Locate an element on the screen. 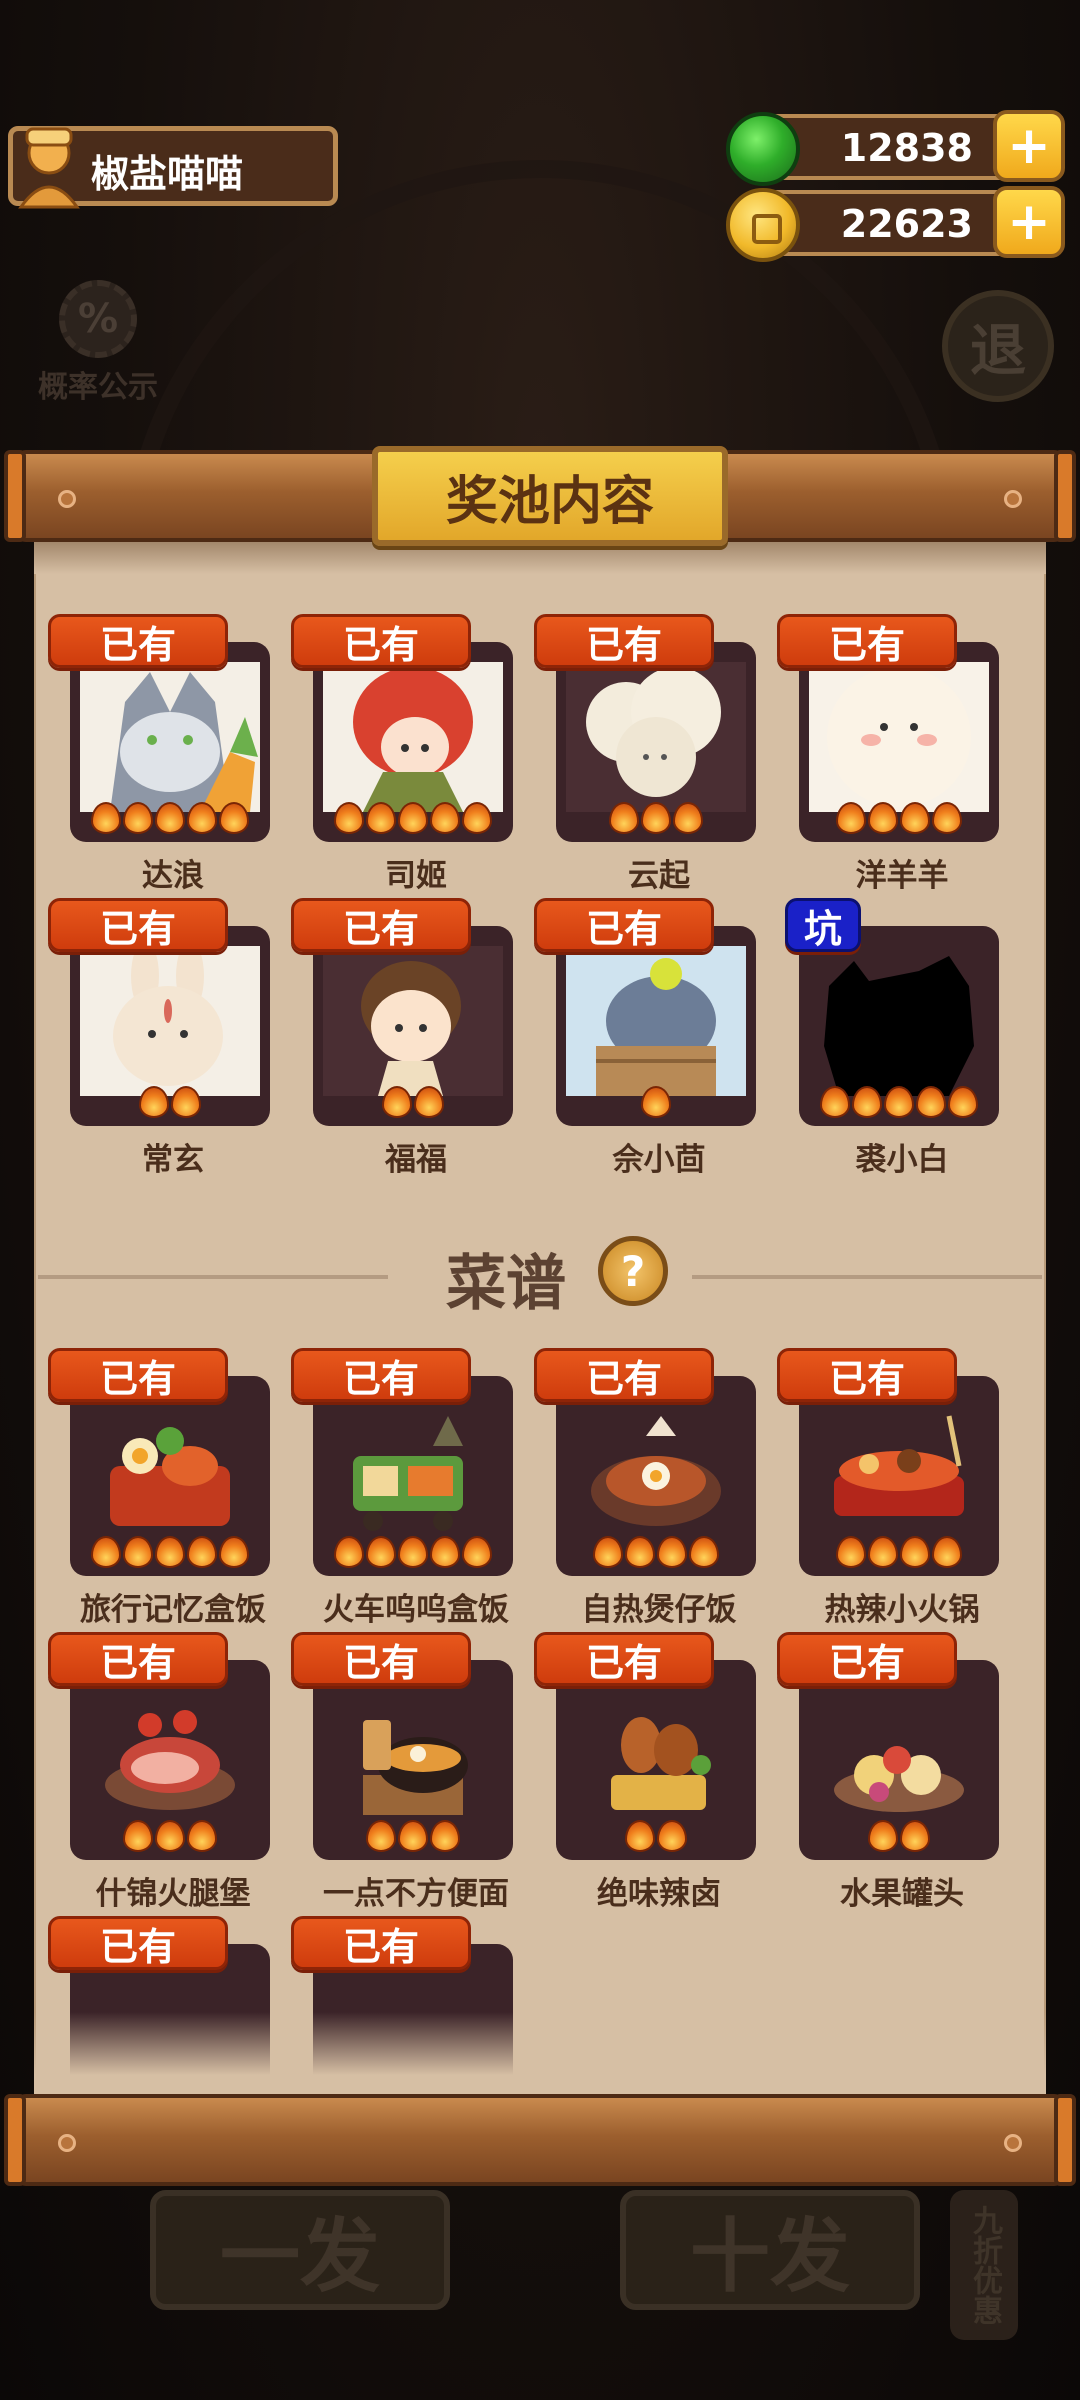 The height and width of the screenshot is (2400, 1080). character-name: 司姬 is located at coordinates (416, 876).